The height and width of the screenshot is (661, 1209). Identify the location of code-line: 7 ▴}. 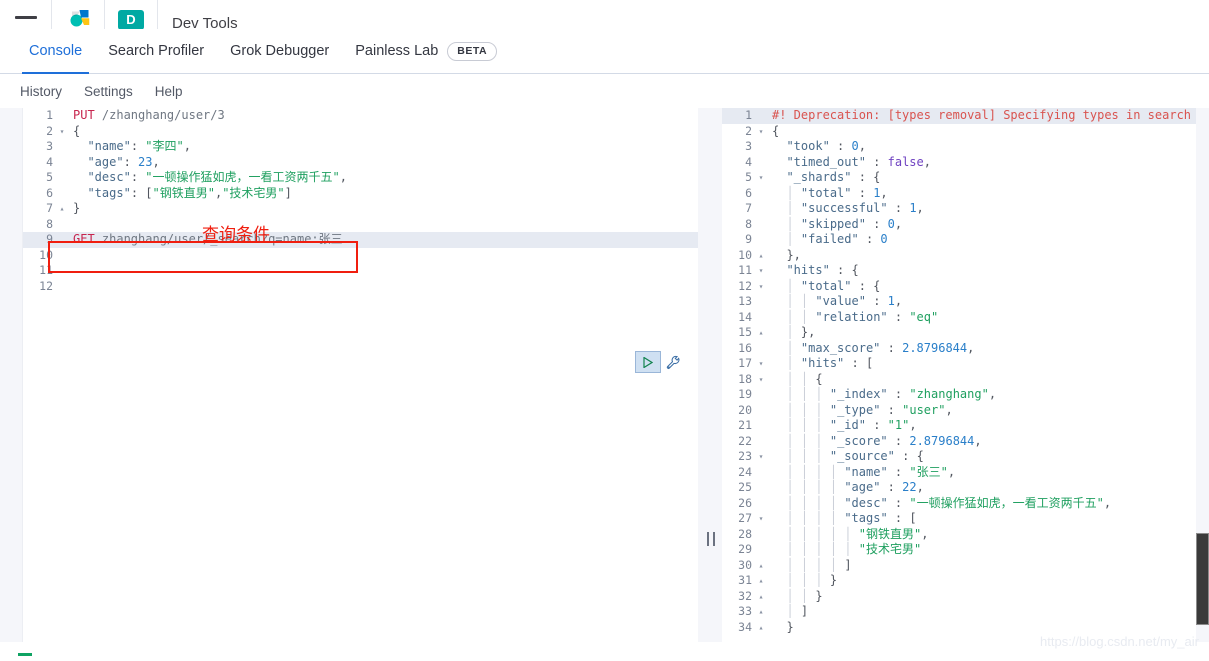
(360, 209).